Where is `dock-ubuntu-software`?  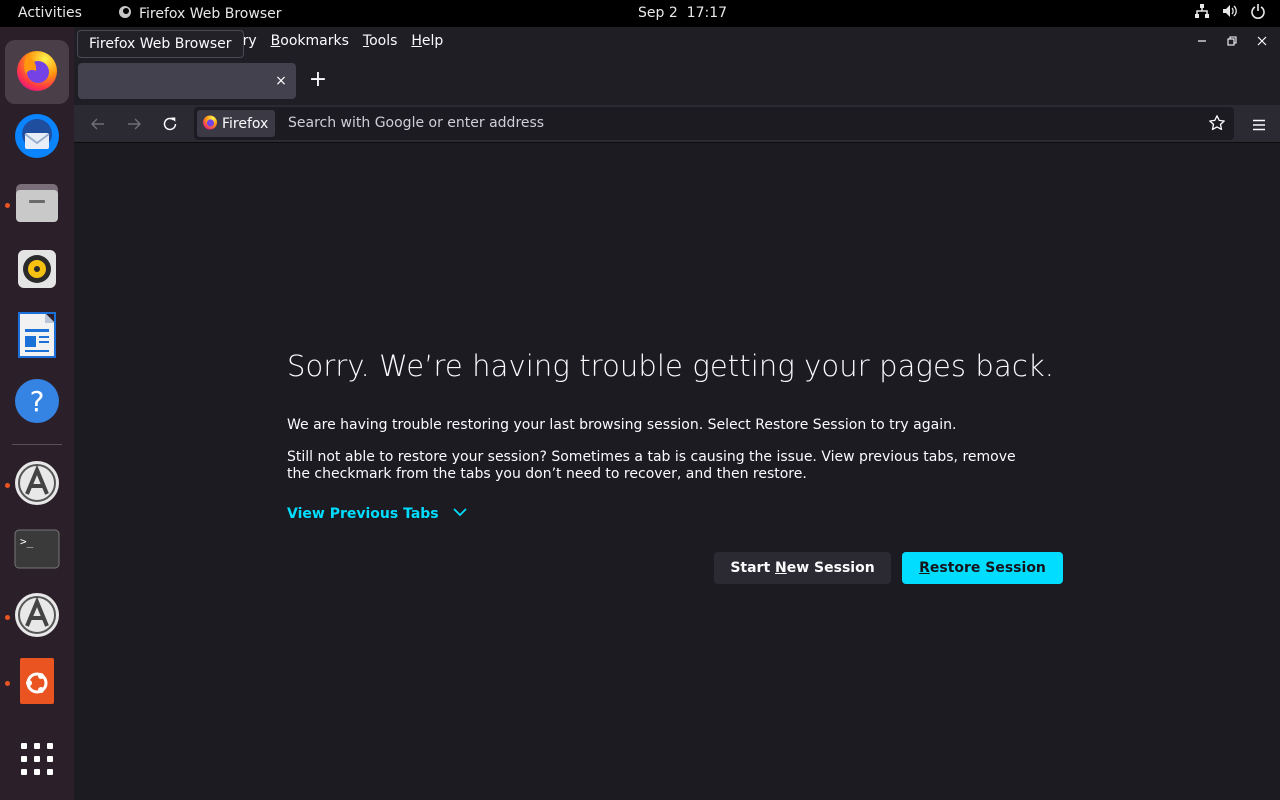 dock-ubuntu-software is located at coordinates (37, 683).